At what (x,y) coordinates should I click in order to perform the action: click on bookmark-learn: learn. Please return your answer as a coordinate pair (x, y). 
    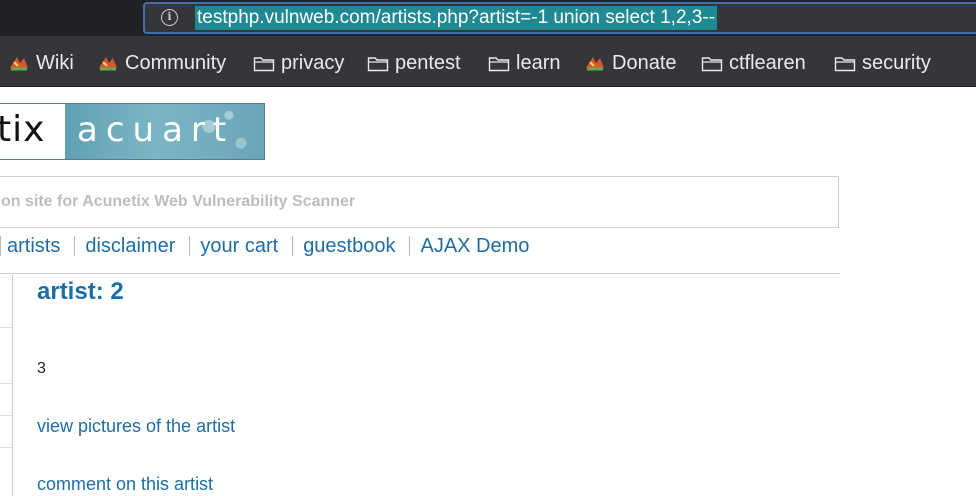
    Looking at the image, I should click on (524, 63).